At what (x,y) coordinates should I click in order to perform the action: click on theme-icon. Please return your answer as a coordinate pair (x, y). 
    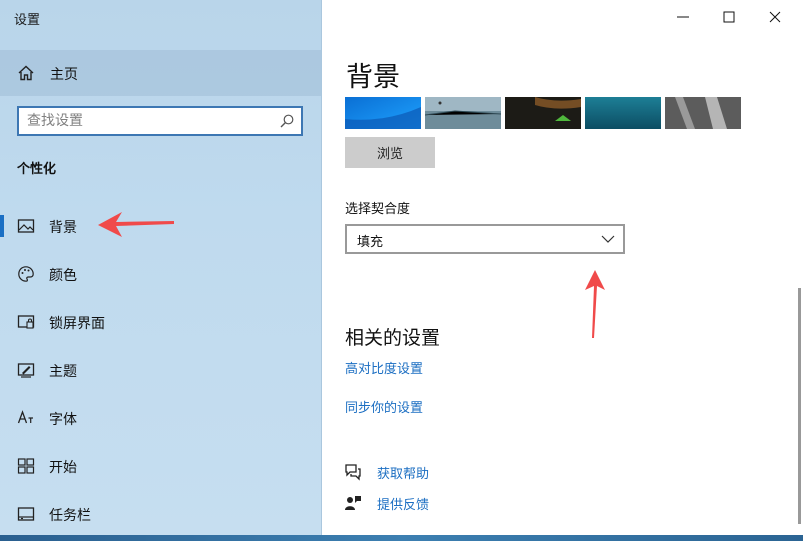
    Looking at the image, I should click on (26, 370).